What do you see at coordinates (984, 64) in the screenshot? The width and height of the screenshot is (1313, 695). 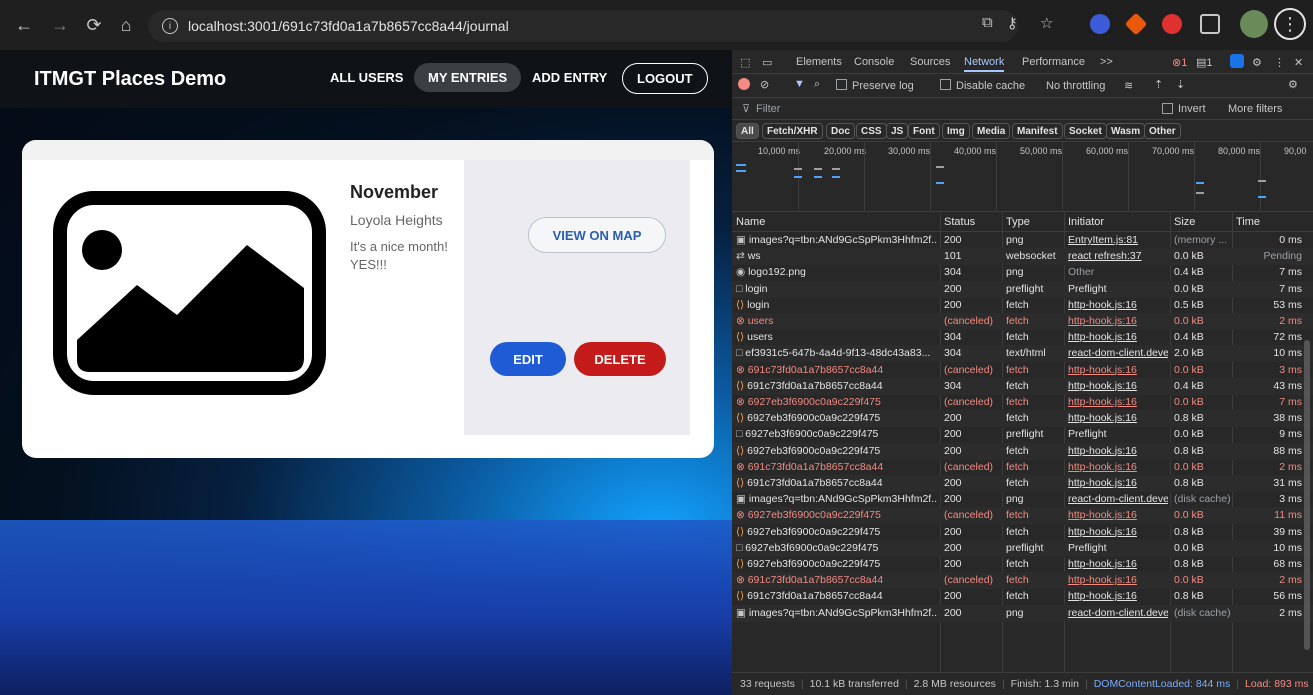 I see `tab-network: Network` at bounding box center [984, 64].